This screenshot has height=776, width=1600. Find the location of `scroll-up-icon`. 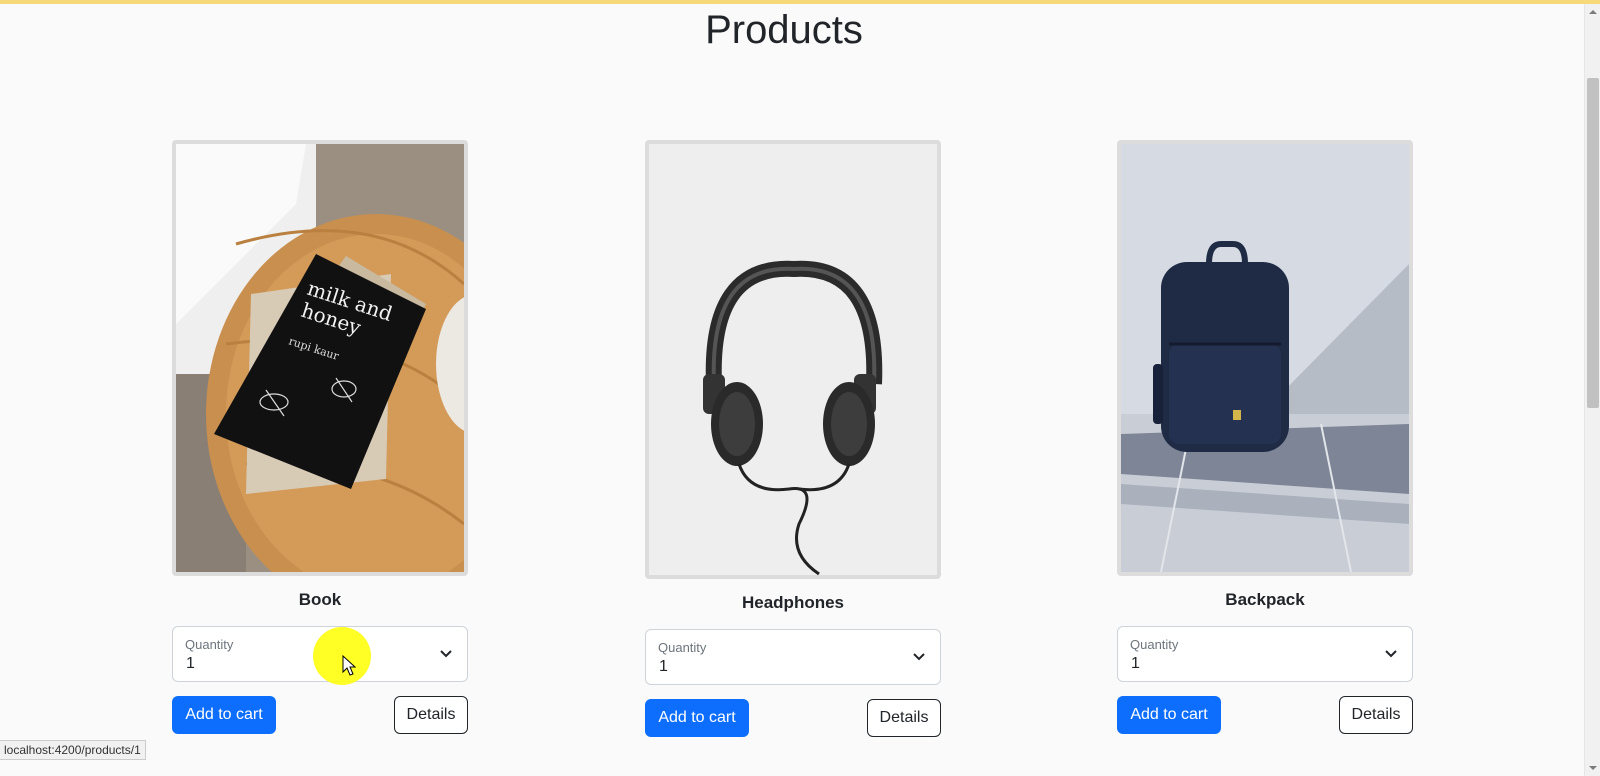

scroll-up-icon is located at coordinates (1593, 12).